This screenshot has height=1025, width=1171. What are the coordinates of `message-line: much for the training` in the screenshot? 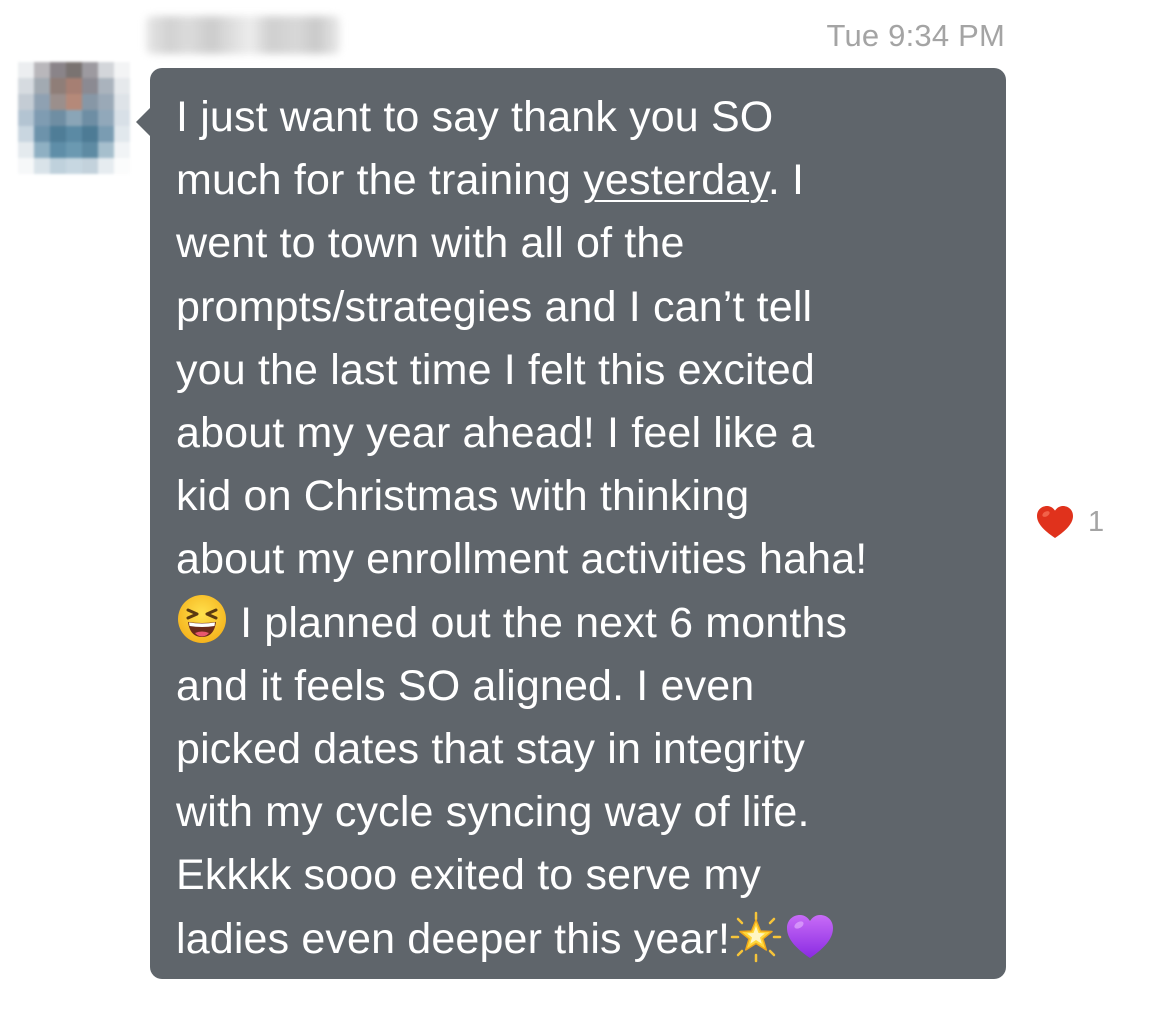 It's located at (380, 180).